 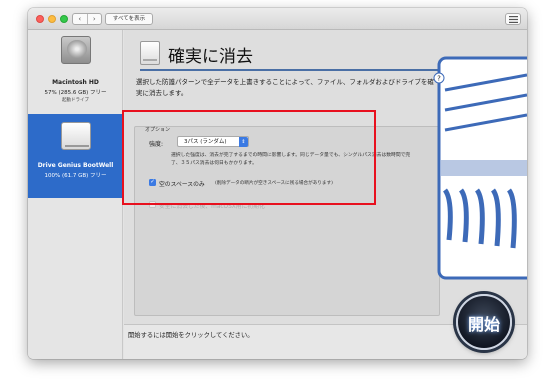 What do you see at coordinates (129, 19) in the screenshot?
I see `show-all-button: すべてを表示` at bounding box center [129, 19].